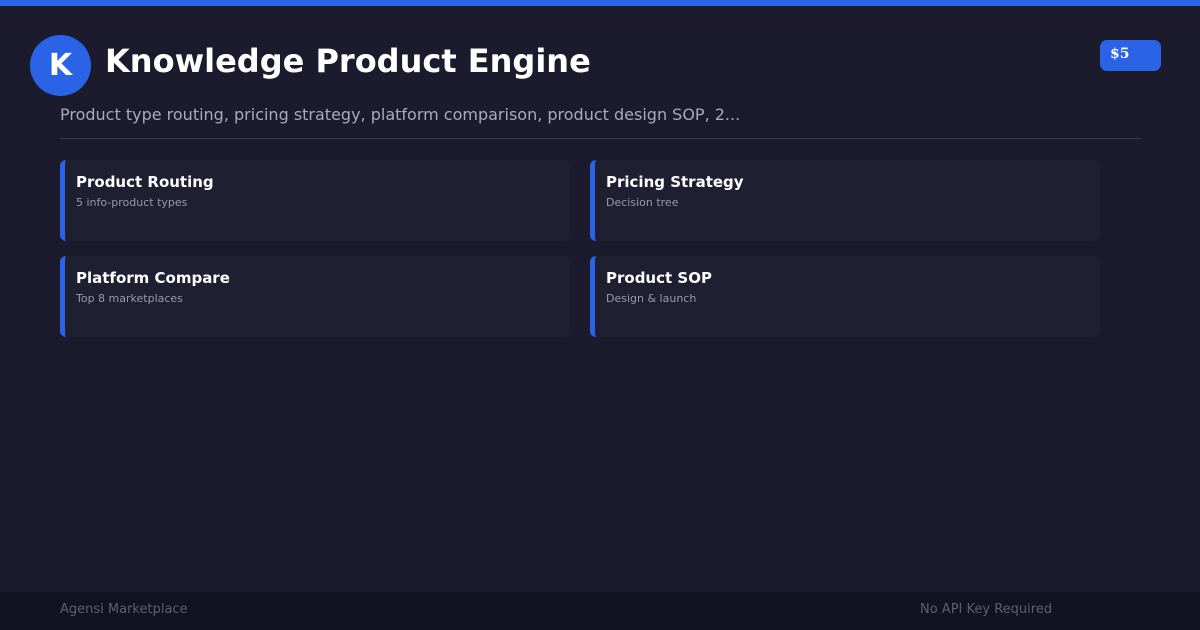  I want to click on card-title: Product Routing, so click(145, 182).